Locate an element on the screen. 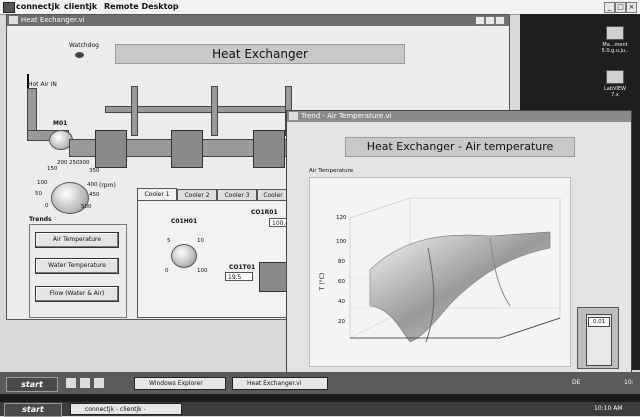 The image size is (640, 417). cooler-valve-knob is located at coordinates (184, 256).